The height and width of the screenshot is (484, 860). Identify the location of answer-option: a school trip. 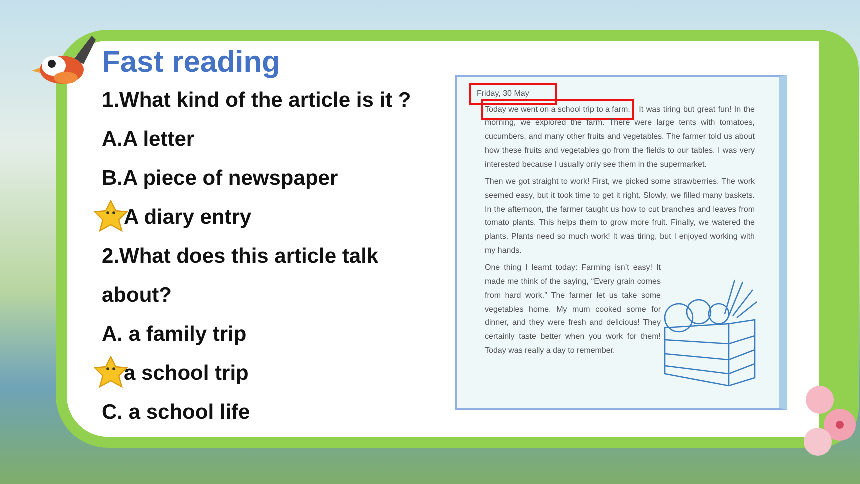
(175, 373).